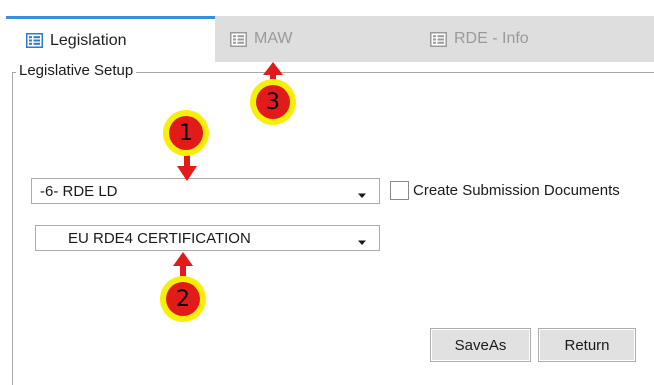  I want to click on save-as-button: SaveAs, so click(480, 345).